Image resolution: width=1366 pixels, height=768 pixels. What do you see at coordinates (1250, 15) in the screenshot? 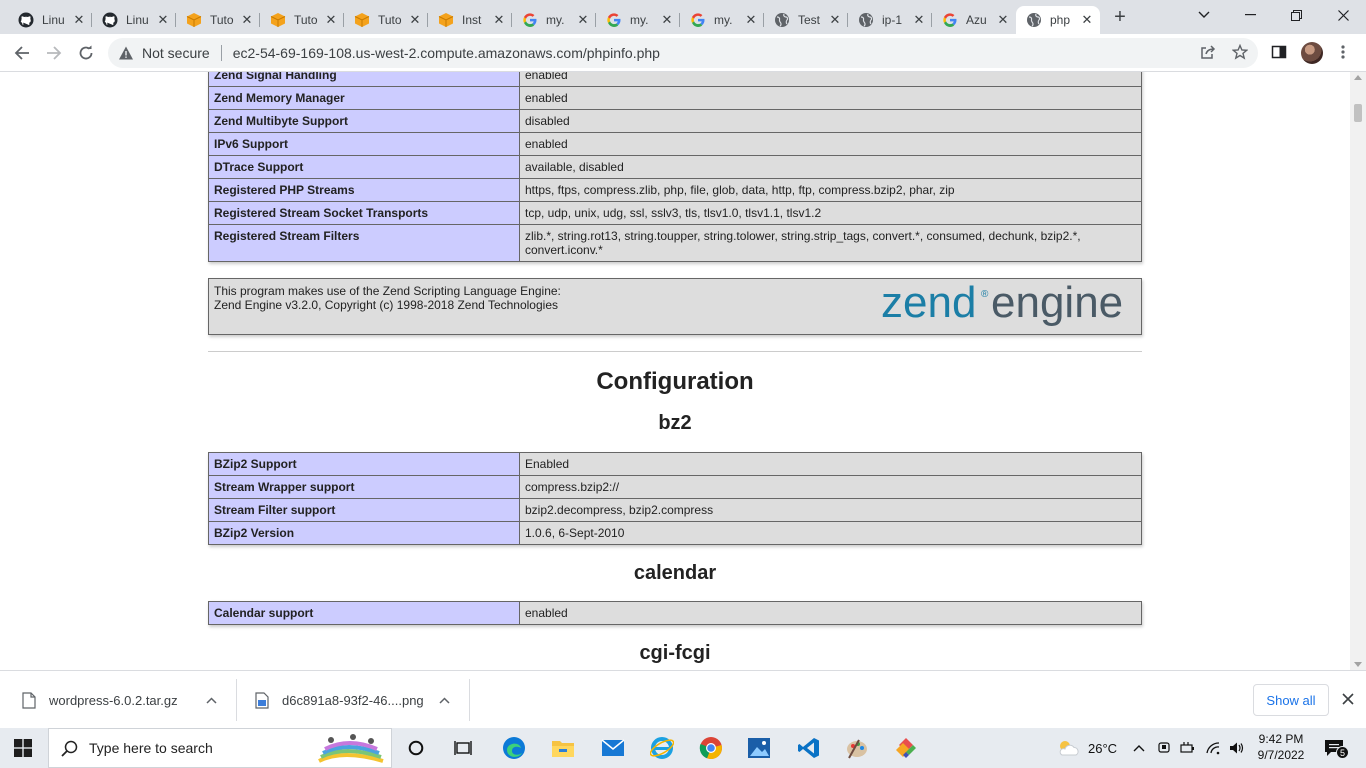
I see `minimize-button` at bounding box center [1250, 15].